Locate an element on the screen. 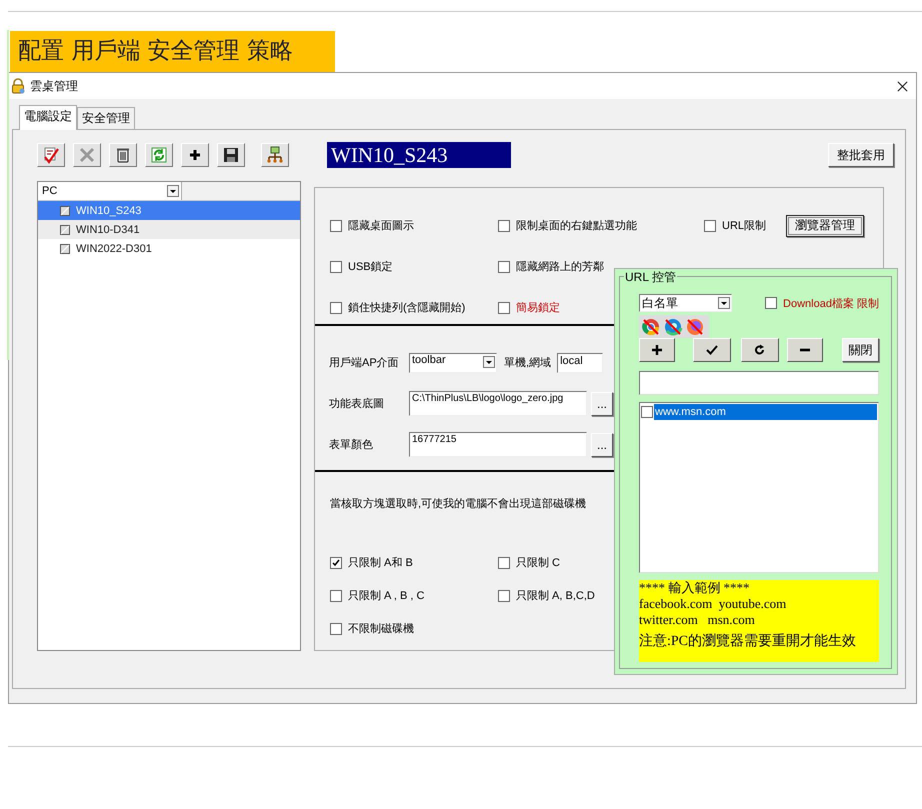 The image size is (922, 809). network-icon is located at coordinates (275, 155).